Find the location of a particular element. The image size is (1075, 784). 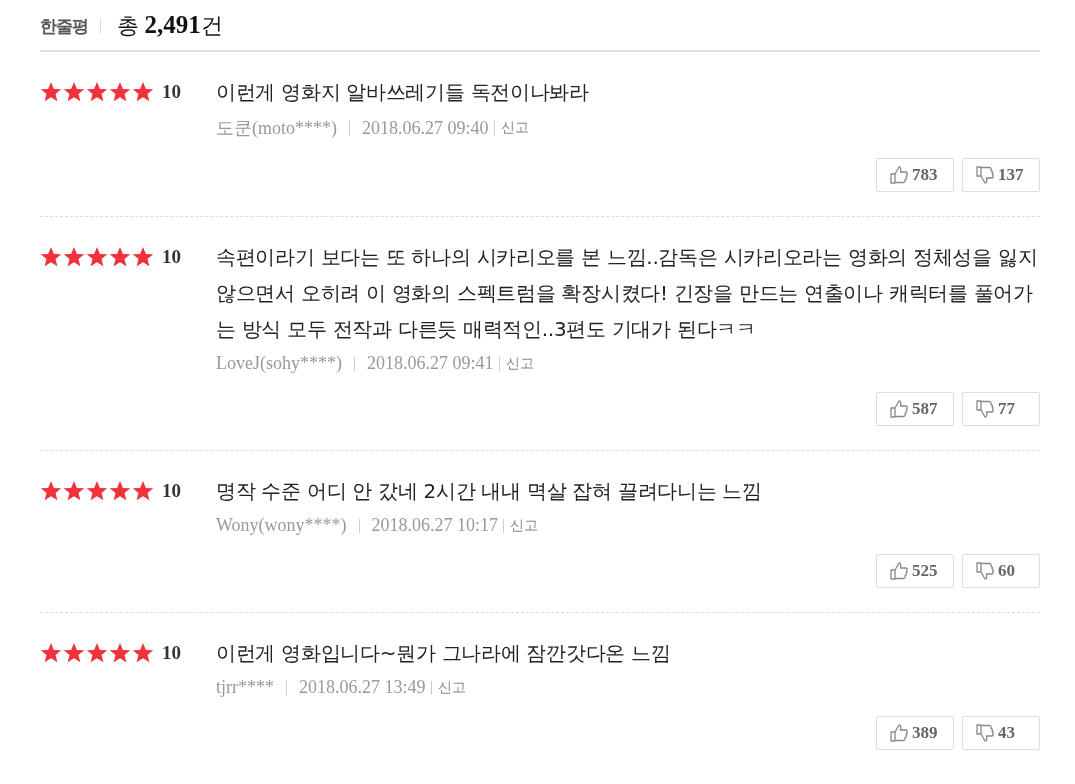

dislike-button: 60 is located at coordinates (1001, 571).